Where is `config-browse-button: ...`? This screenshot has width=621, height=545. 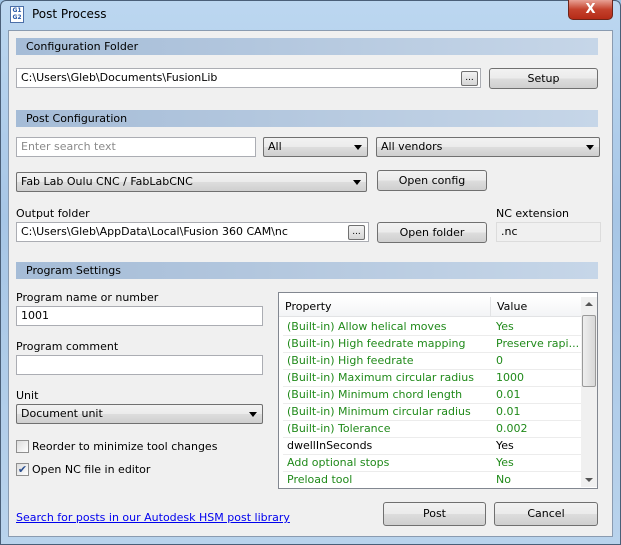
config-browse-button: ... is located at coordinates (469, 78).